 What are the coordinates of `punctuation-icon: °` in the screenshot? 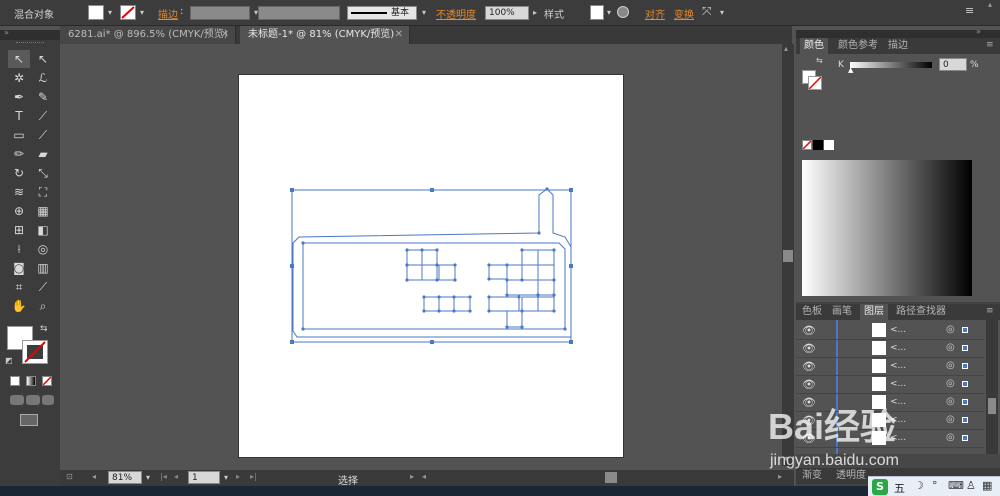 It's located at (935, 485).